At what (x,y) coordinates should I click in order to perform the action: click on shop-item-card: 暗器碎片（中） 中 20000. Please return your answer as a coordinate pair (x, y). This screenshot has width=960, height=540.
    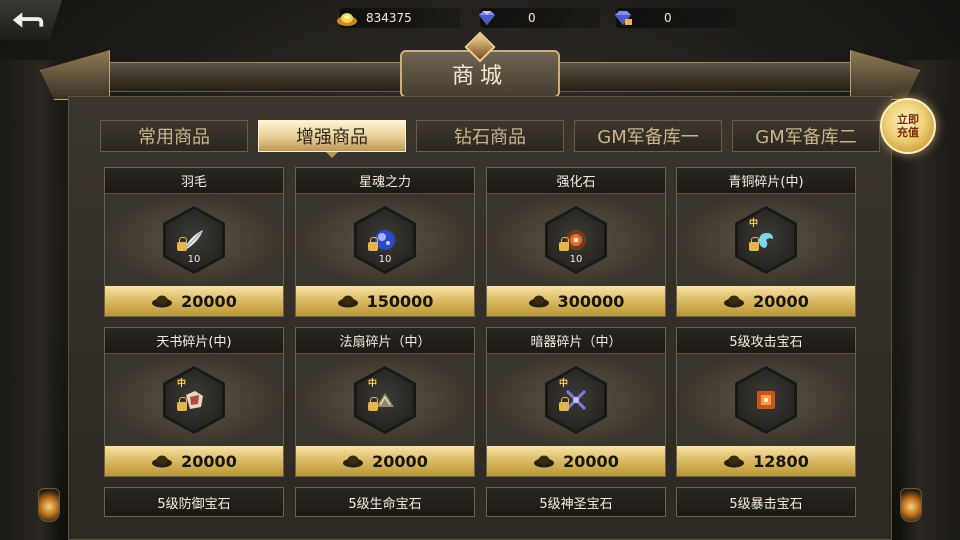
    Looking at the image, I should click on (576, 402).